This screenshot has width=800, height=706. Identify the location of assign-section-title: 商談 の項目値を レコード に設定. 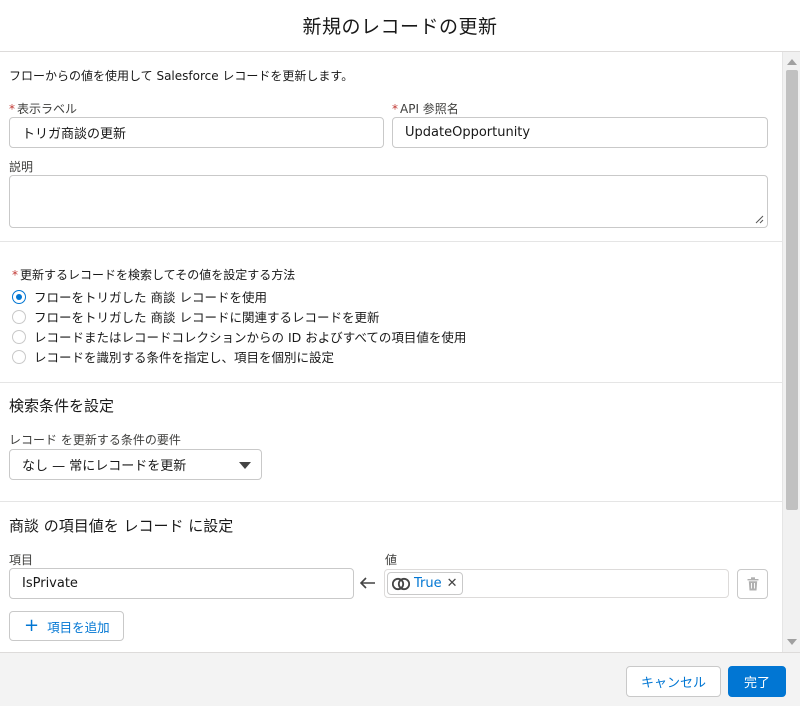
(121, 526).